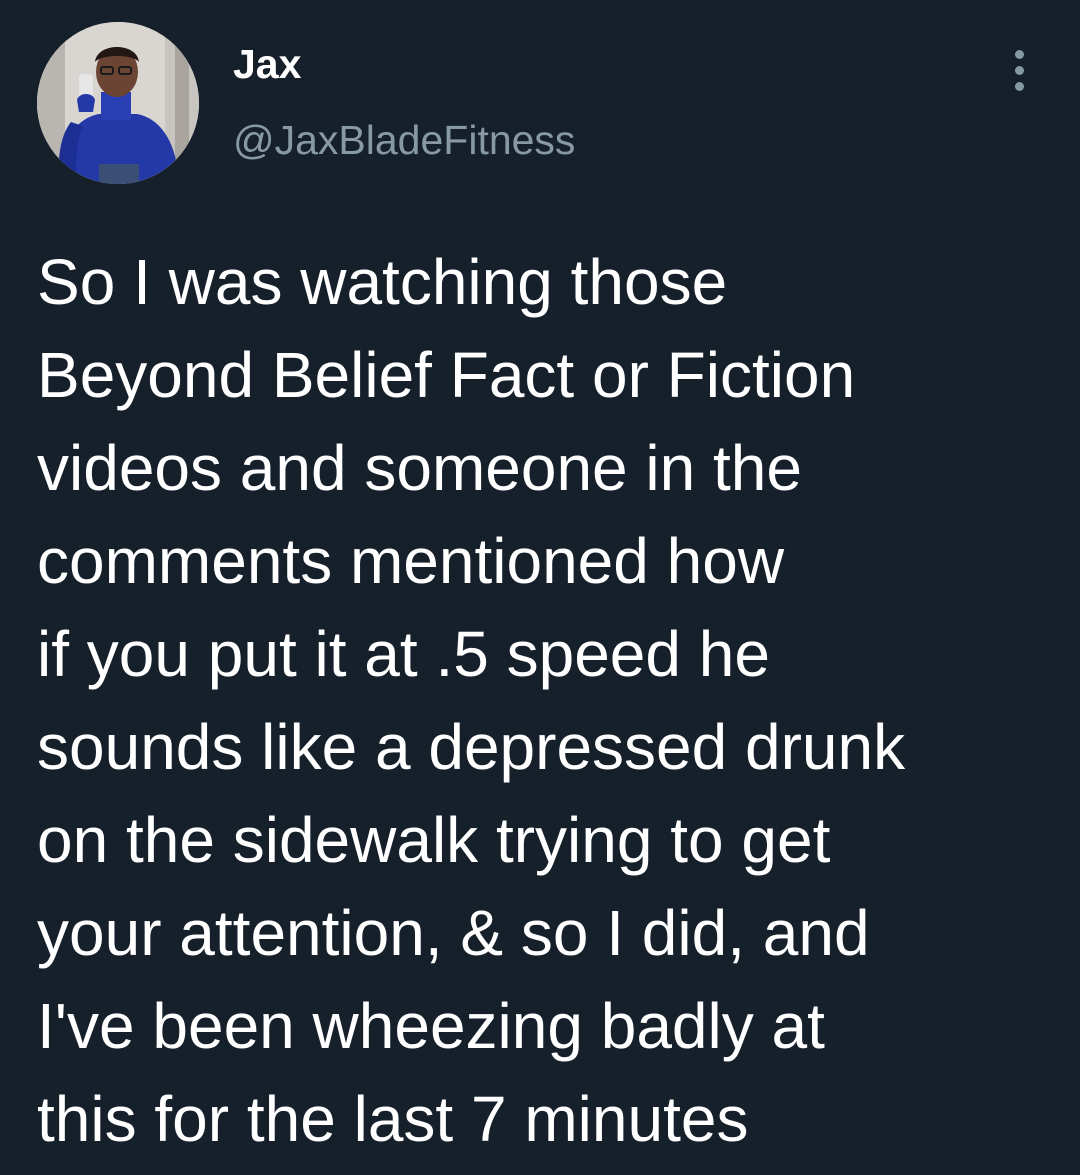 The width and height of the screenshot is (1080, 1175). I want to click on profile-photo-avatar-icon, so click(118, 103).